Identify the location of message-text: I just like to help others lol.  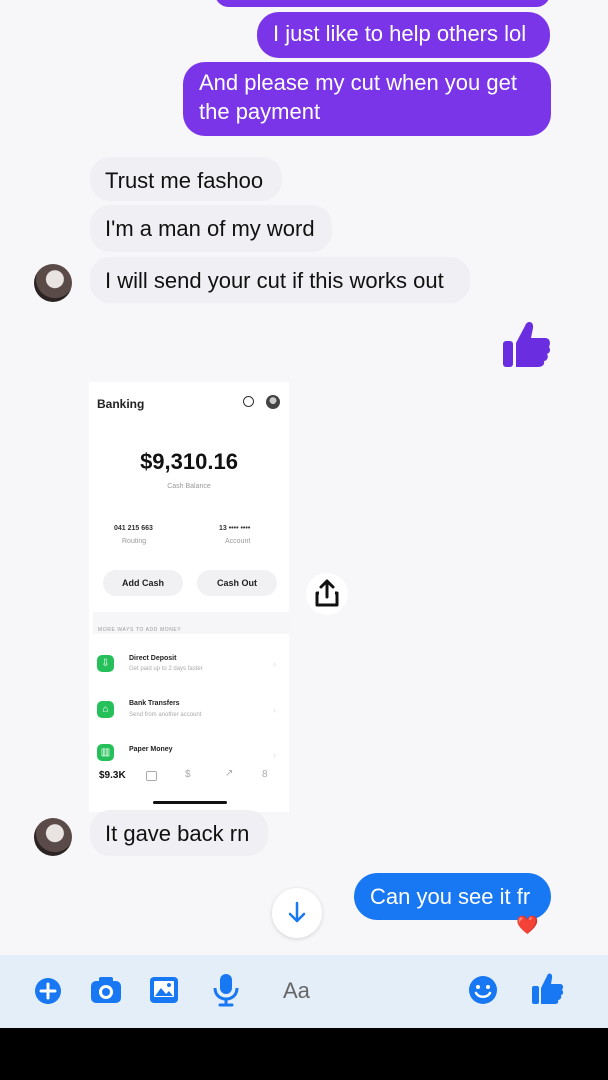
(400, 33).